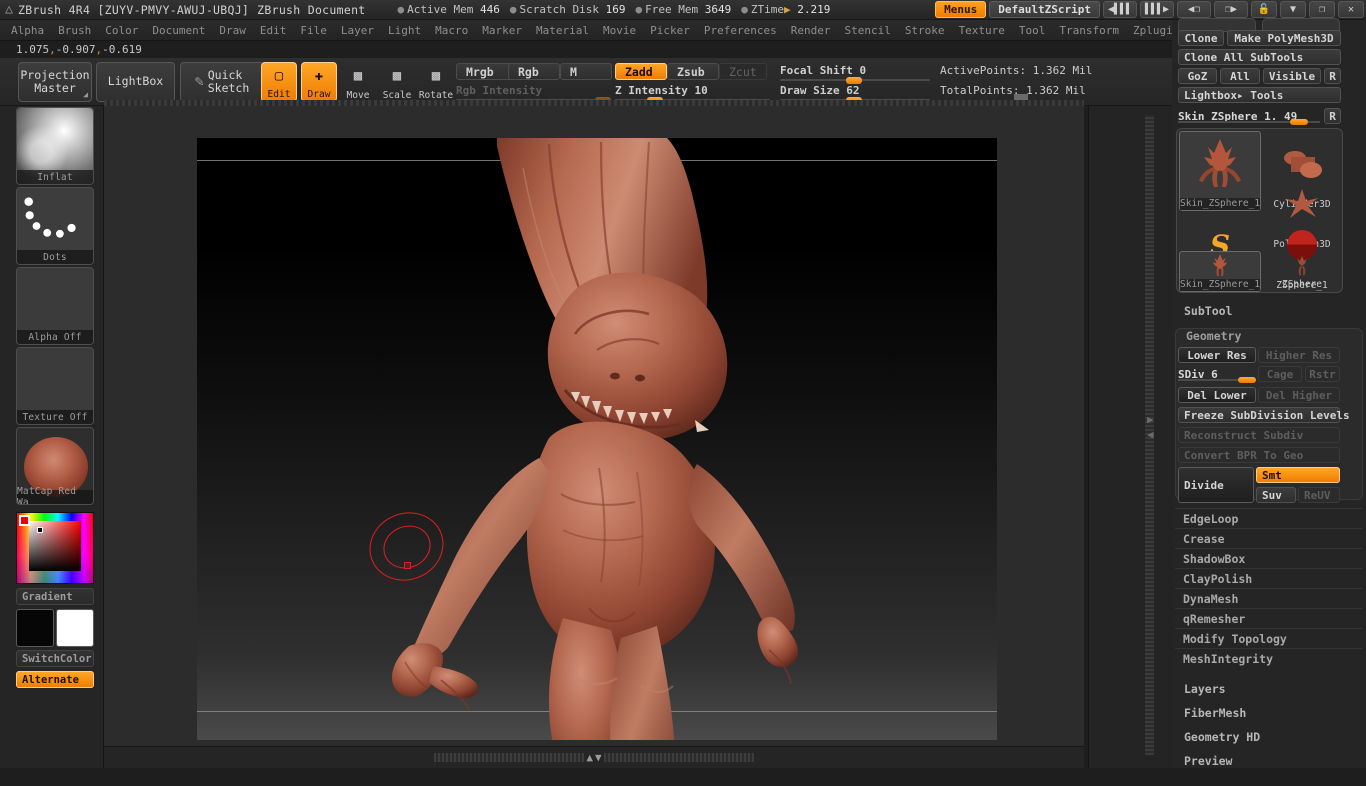  What do you see at coordinates (1220, 271) in the screenshot?
I see `tool-thumb-skin-zsphere-1-small: Skin_ZSphere_1` at bounding box center [1220, 271].